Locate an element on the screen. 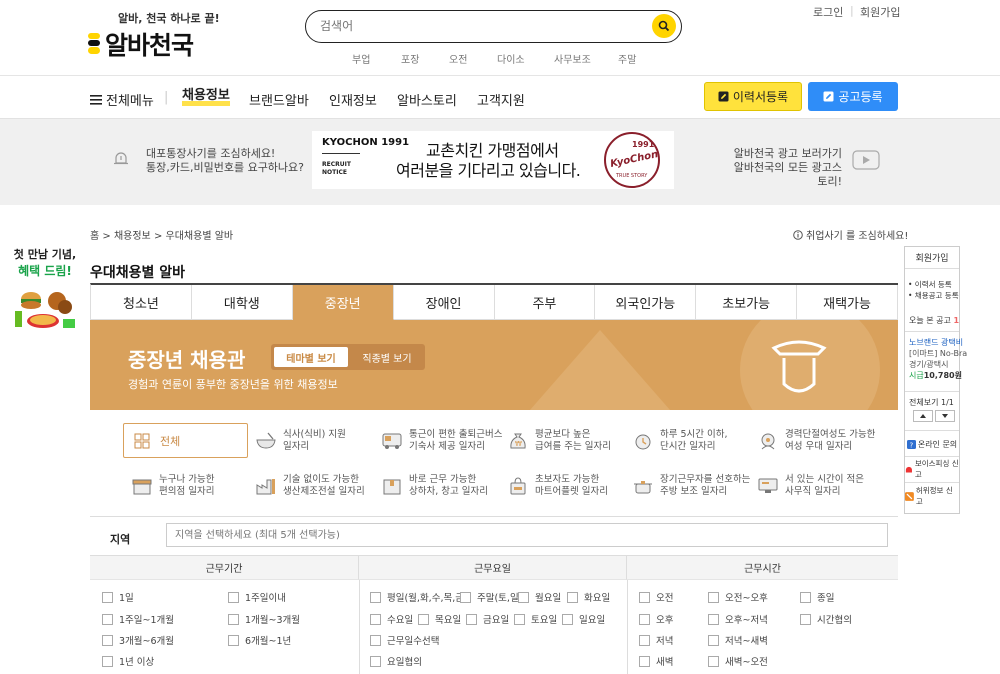 Image resolution: width=1000 pixels, height=674 pixels. tab-homemaker: 주부 is located at coordinates (545, 302).